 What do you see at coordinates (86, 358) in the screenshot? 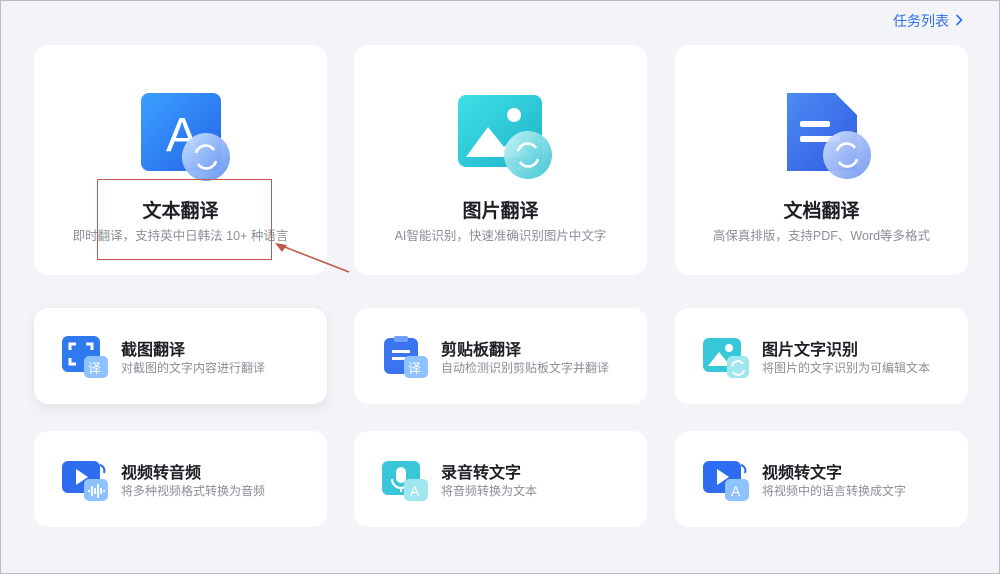
I see `screenshot-translate-icon: 译` at bounding box center [86, 358].